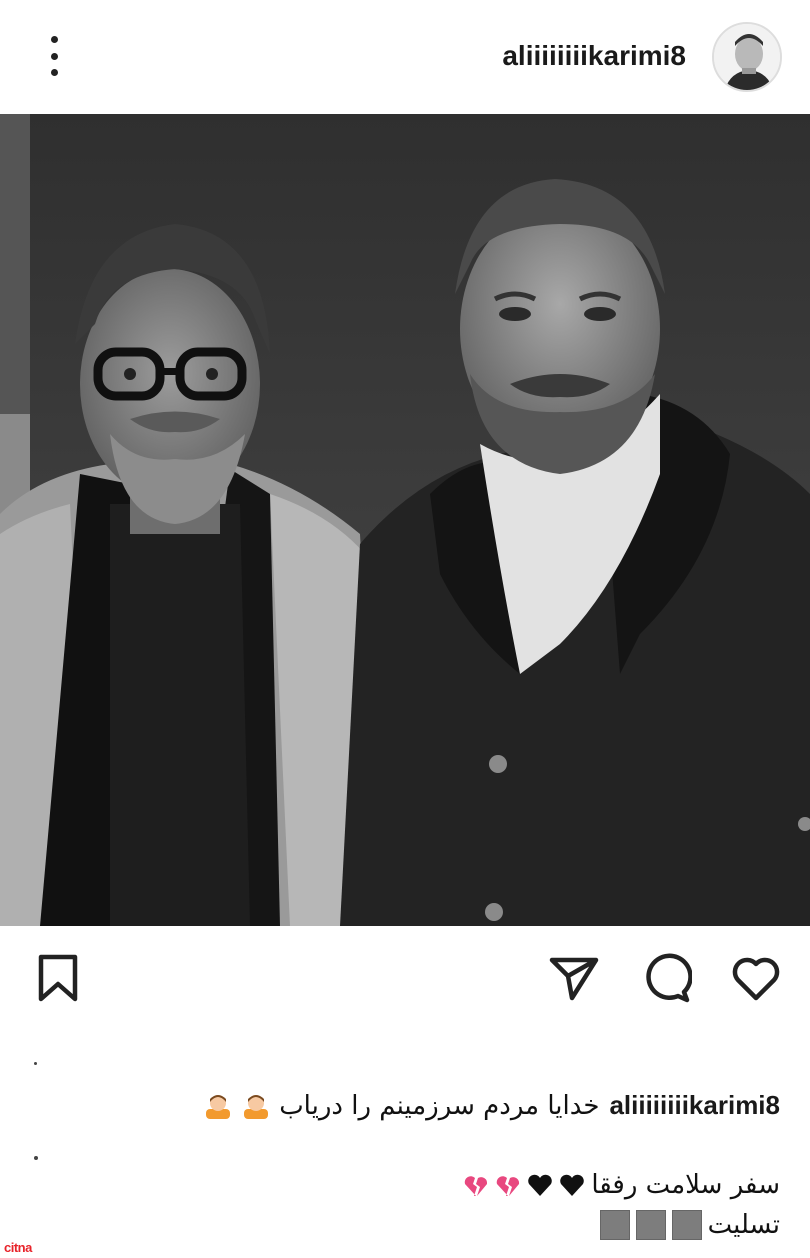 The width and height of the screenshot is (810, 1258). What do you see at coordinates (747, 57) in the screenshot?
I see `avatar` at bounding box center [747, 57].